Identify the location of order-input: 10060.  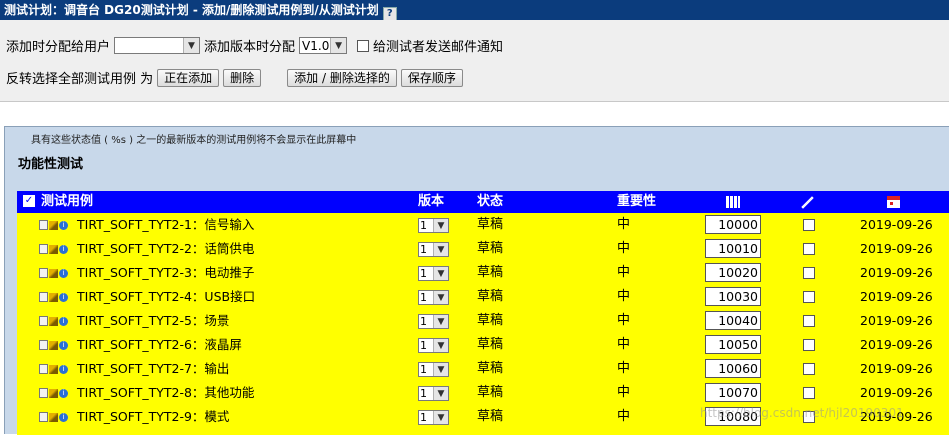
(733, 368).